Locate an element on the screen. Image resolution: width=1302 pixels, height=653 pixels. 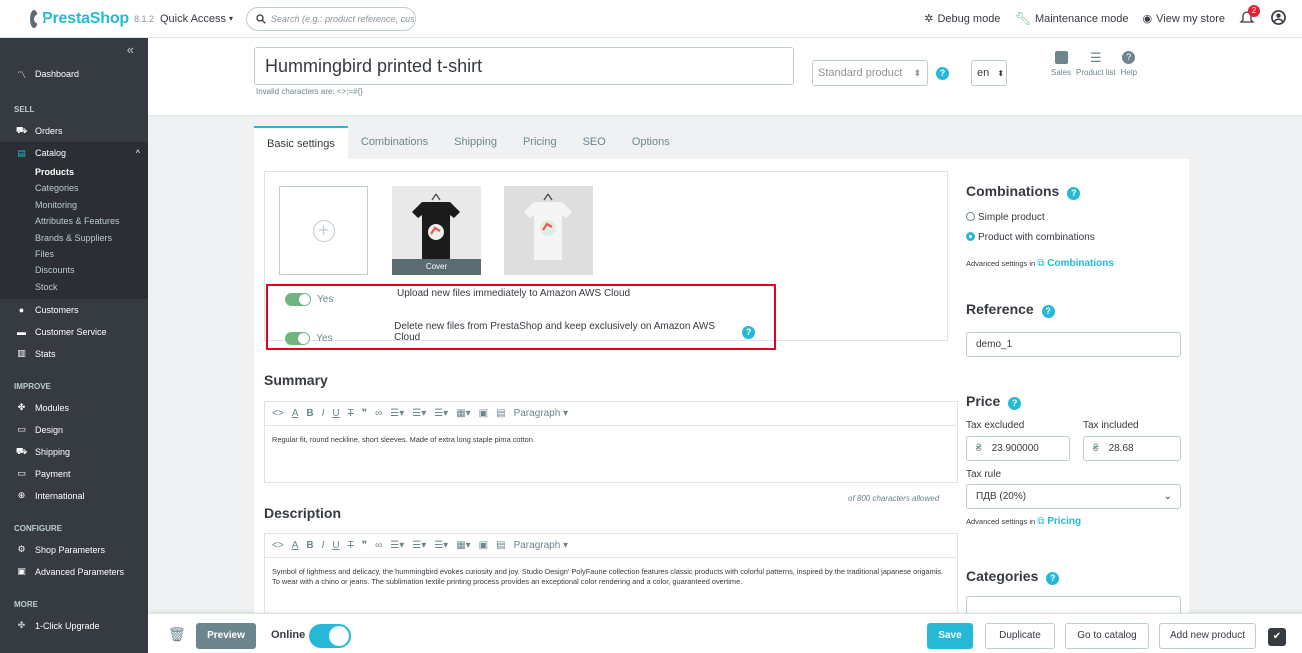
product-type-select: Standard product ⬍ is located at coordinates (870, 73).